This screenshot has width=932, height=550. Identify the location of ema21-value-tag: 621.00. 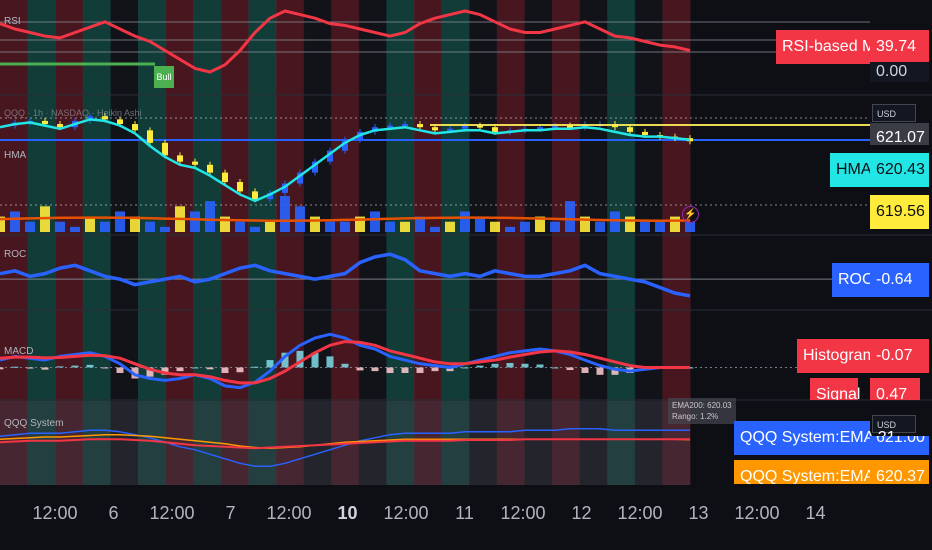
(899, 445).